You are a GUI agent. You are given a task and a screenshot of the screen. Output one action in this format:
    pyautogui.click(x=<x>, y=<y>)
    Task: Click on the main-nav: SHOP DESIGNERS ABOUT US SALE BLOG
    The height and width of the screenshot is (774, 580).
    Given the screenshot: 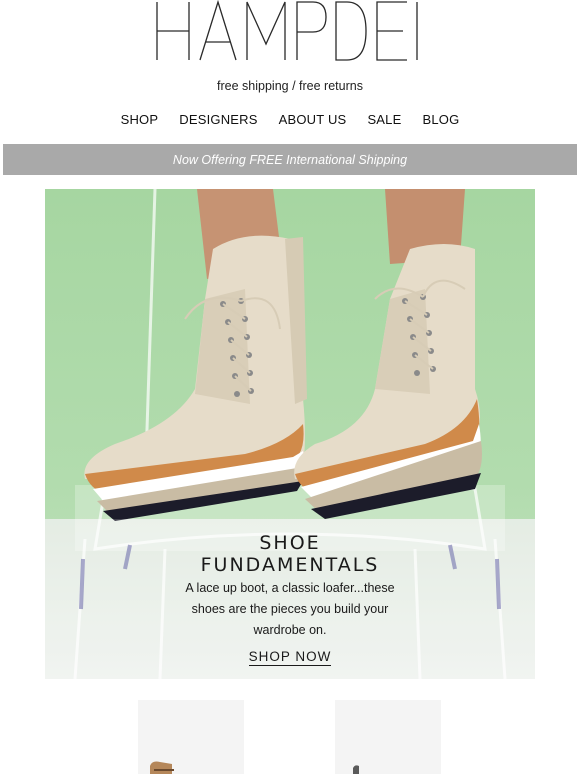 What is the action you would take?
    pyautogui.click(x=290, y=119)
    